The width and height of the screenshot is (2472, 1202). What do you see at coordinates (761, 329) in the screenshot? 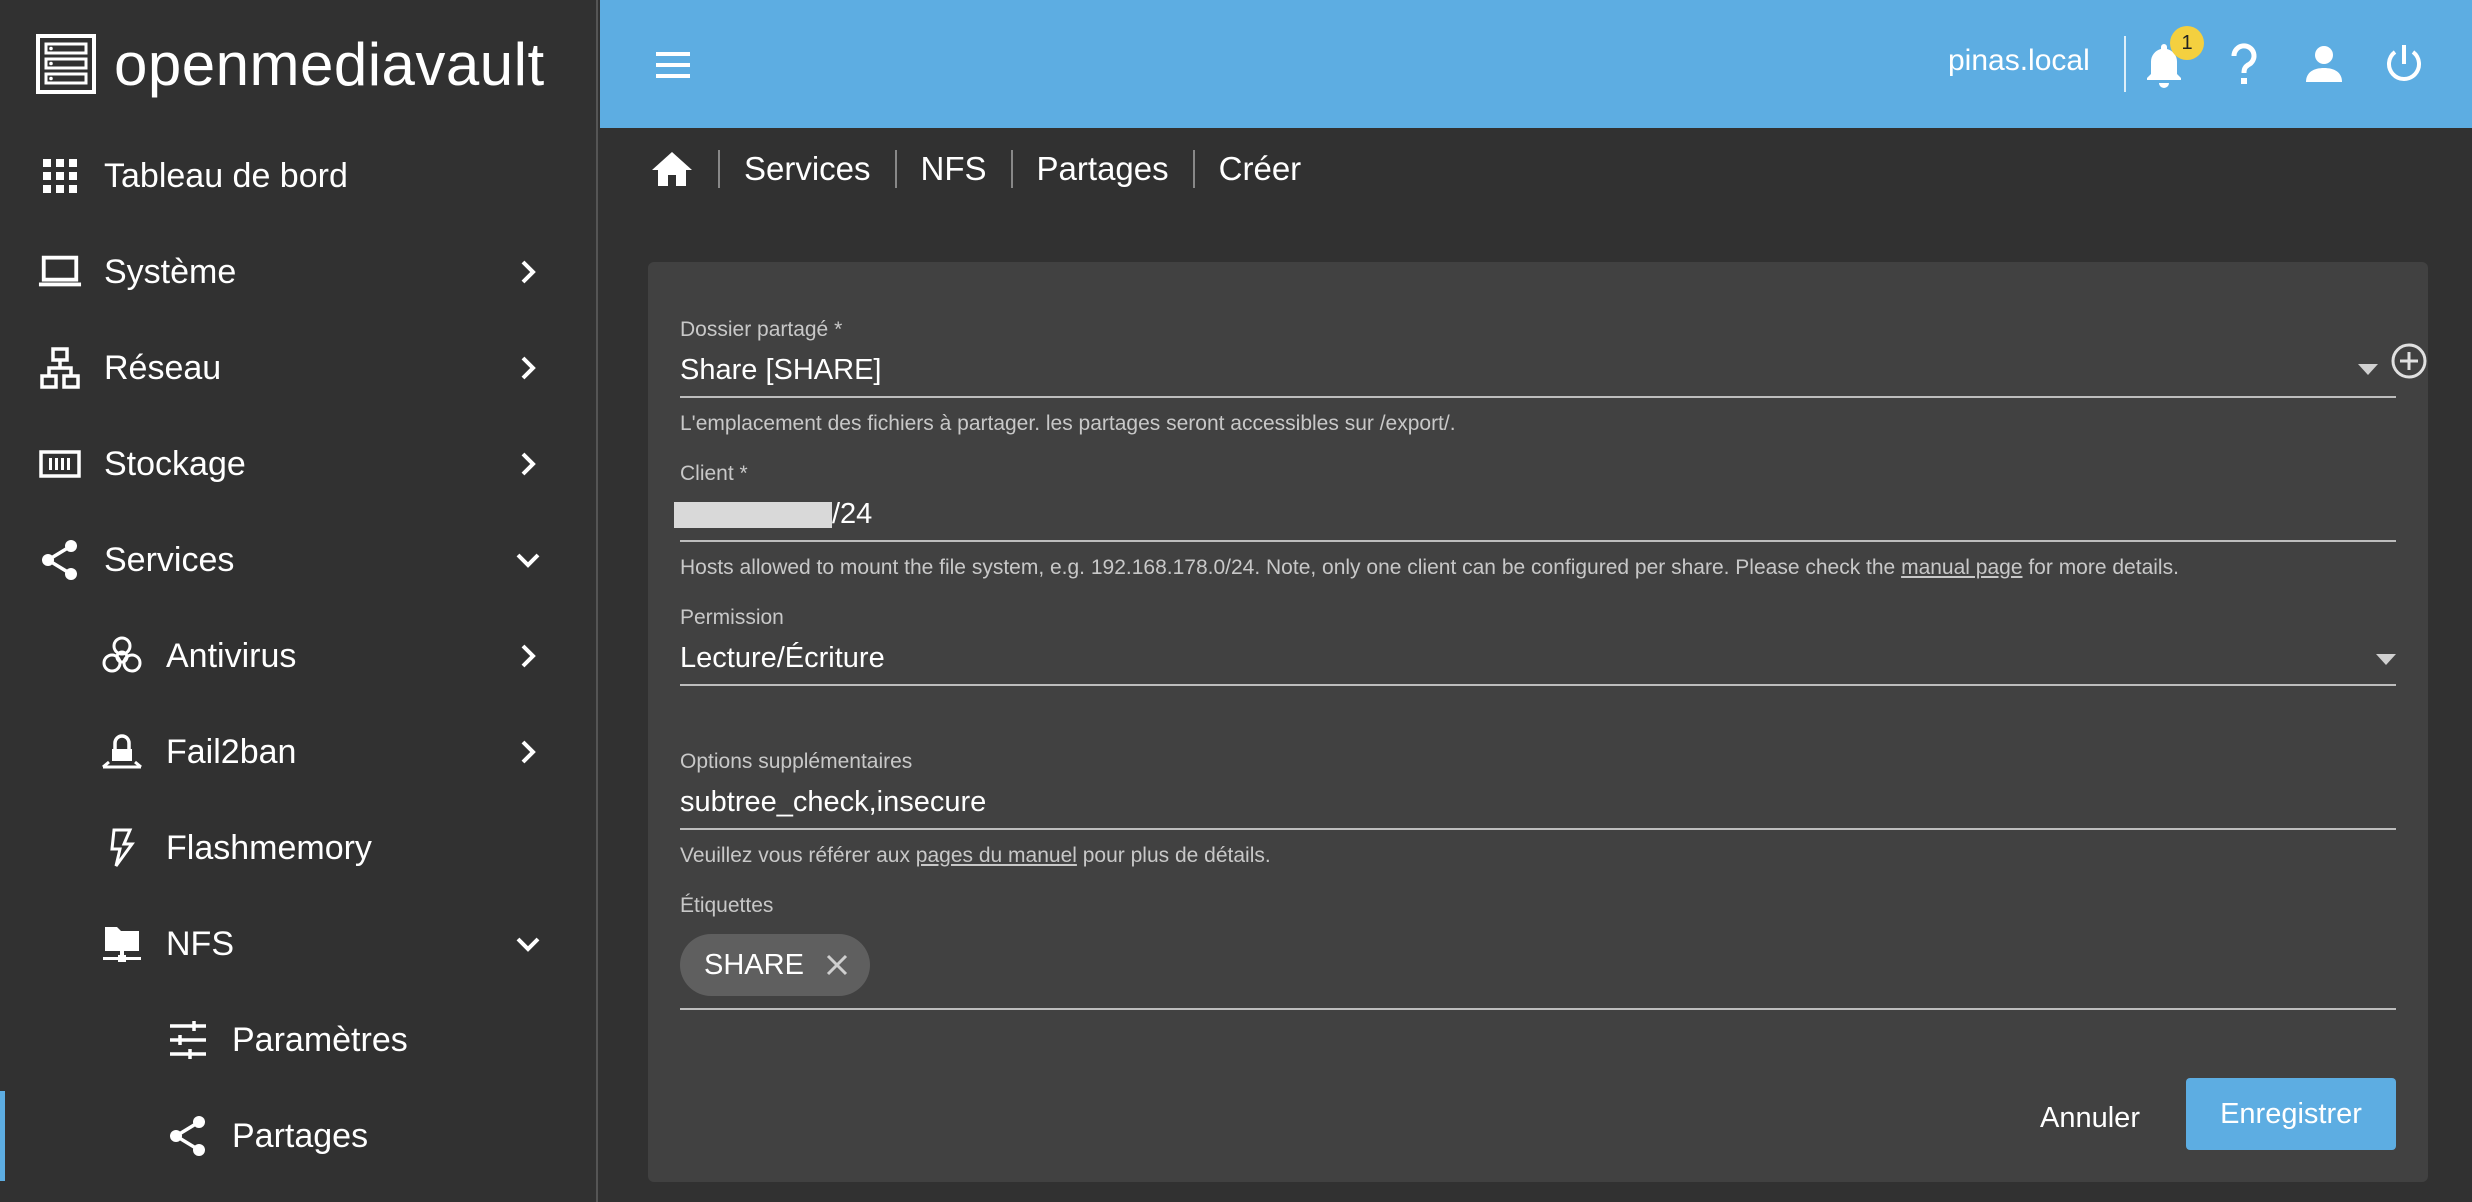
I see `shared-folder-label: Dossier partagé *` at bounding box center [761, 329].